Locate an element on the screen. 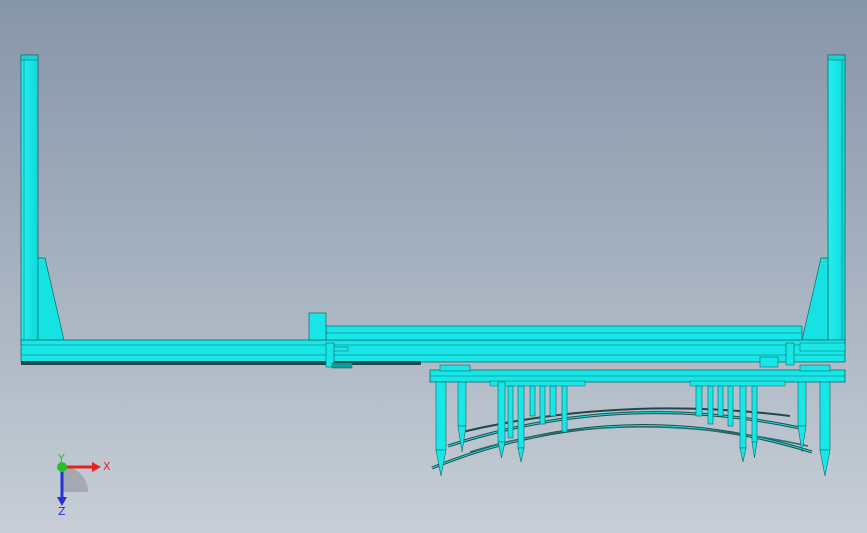 Image resolution: width=867 pixels, height=533 pixels. axis-triad: X Y Z is located at coordinates (84, 485).